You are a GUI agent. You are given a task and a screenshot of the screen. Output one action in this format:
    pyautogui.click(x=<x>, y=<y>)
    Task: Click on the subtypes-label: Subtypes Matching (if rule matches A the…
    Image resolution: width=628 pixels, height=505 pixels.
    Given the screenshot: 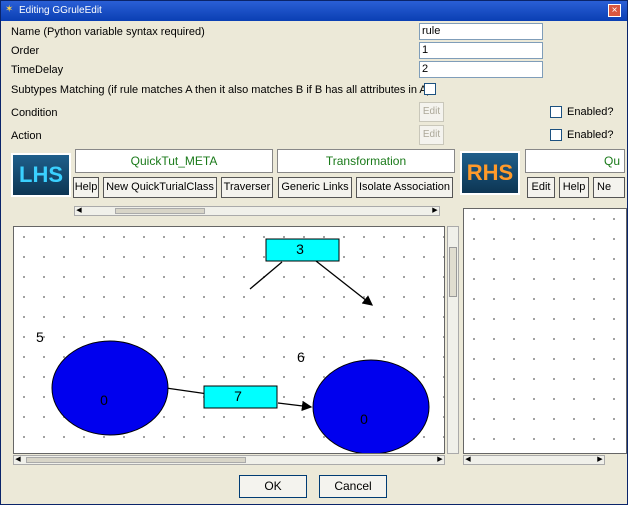 What is the action you would take?
    pyautogui.click(x=221, y=90)
    